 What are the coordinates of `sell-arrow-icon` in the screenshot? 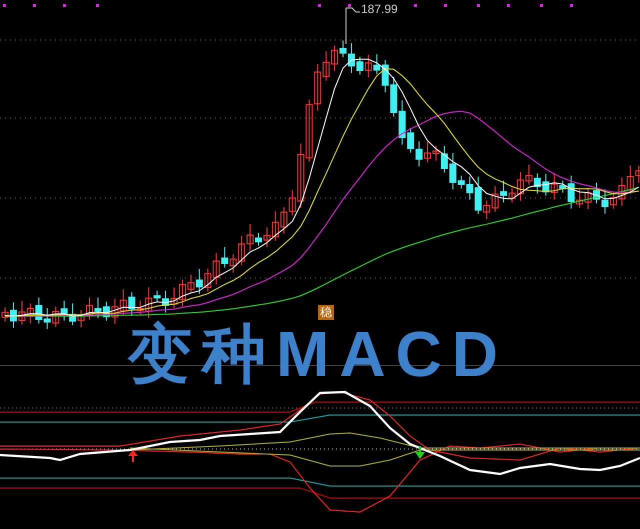 It's located at (420, 452).